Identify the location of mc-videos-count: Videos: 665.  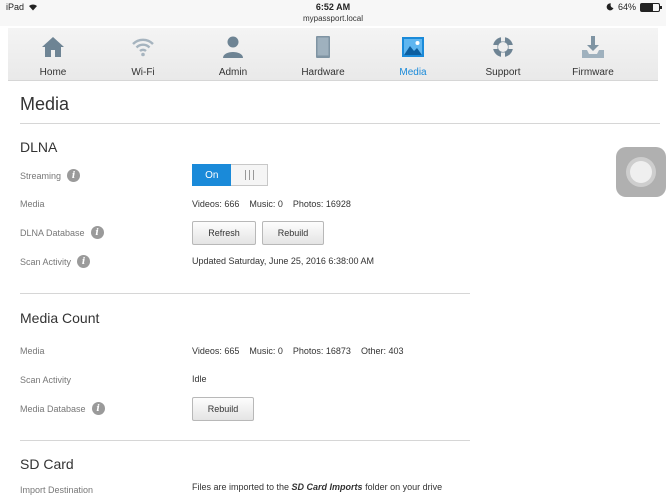
(216, 351).